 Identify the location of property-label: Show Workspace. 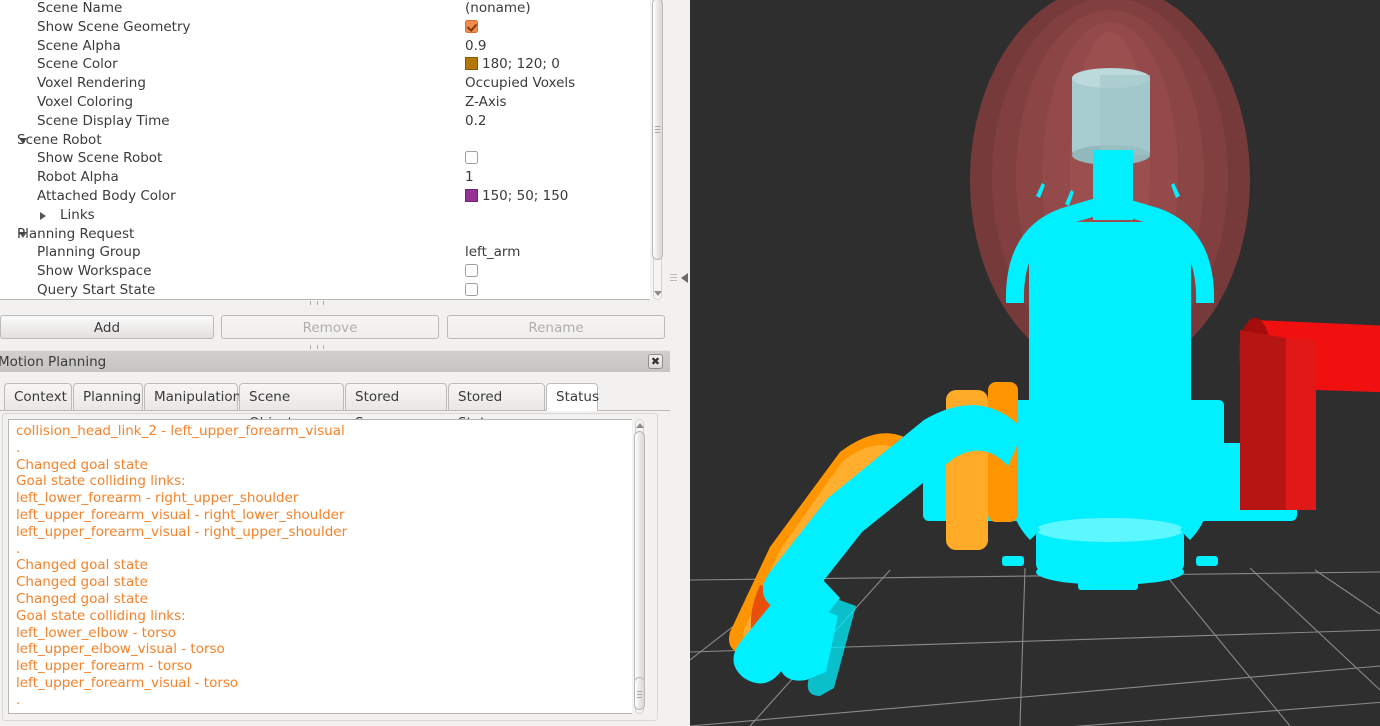
(94, 271).